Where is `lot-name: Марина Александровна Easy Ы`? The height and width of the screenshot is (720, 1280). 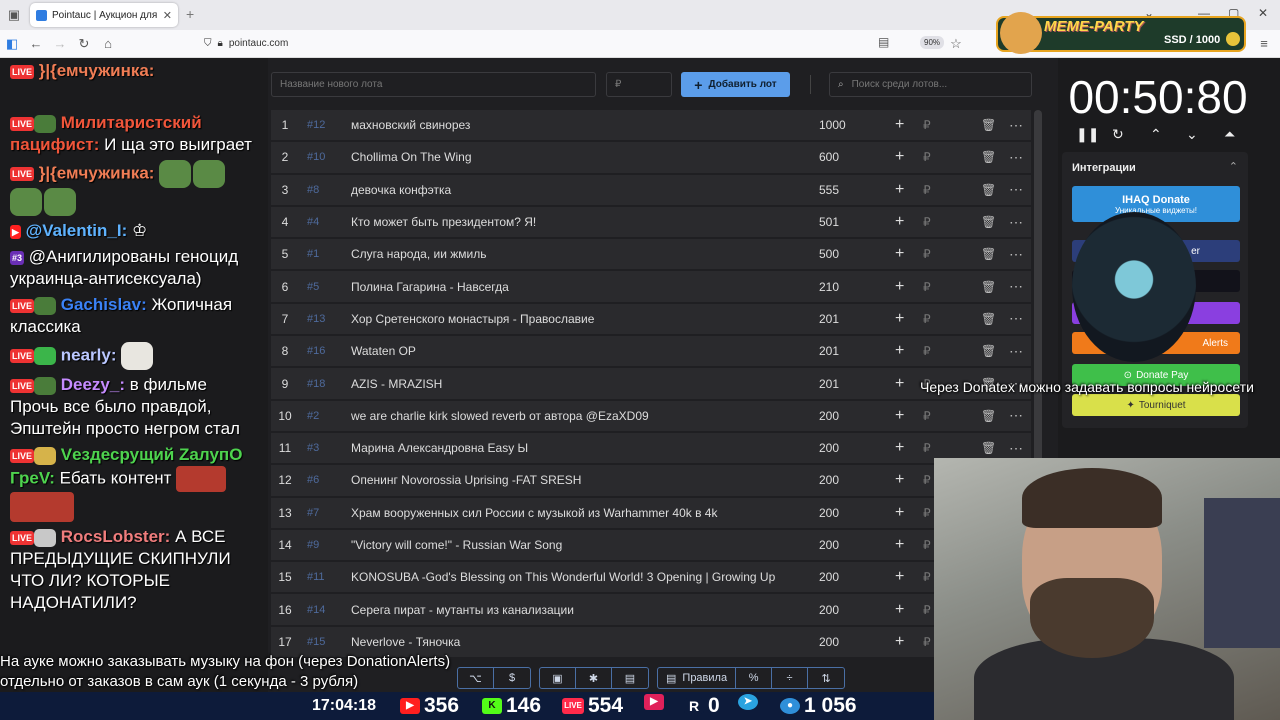 lot-name: Марина Александровна Easy Ы is located at coordinates (576, 448).